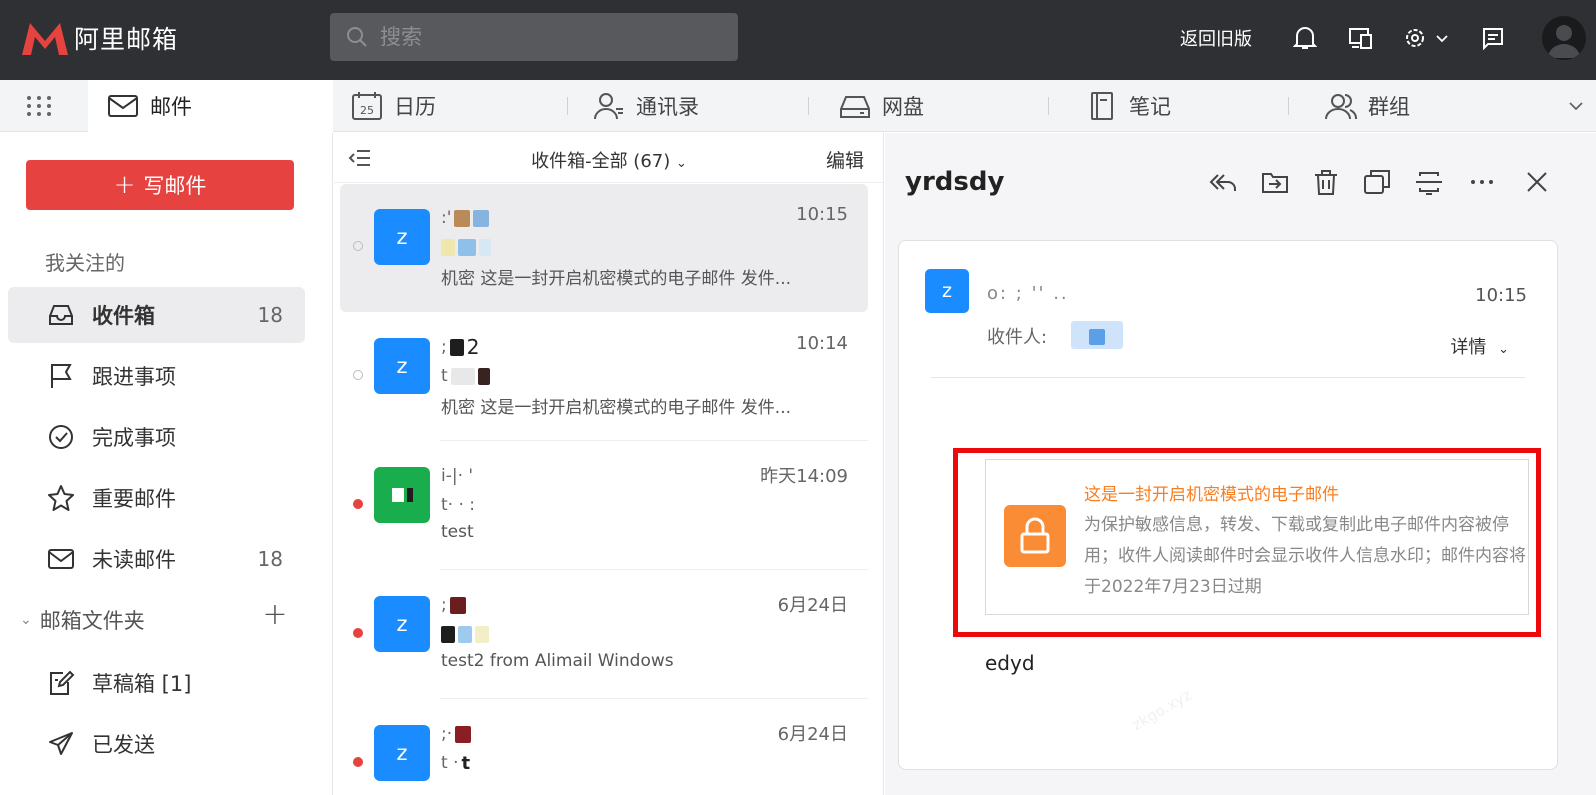  Describe the element at coordinates (1128, 106) in the screenshot. I see `tab-notes: 笔记` at that location.